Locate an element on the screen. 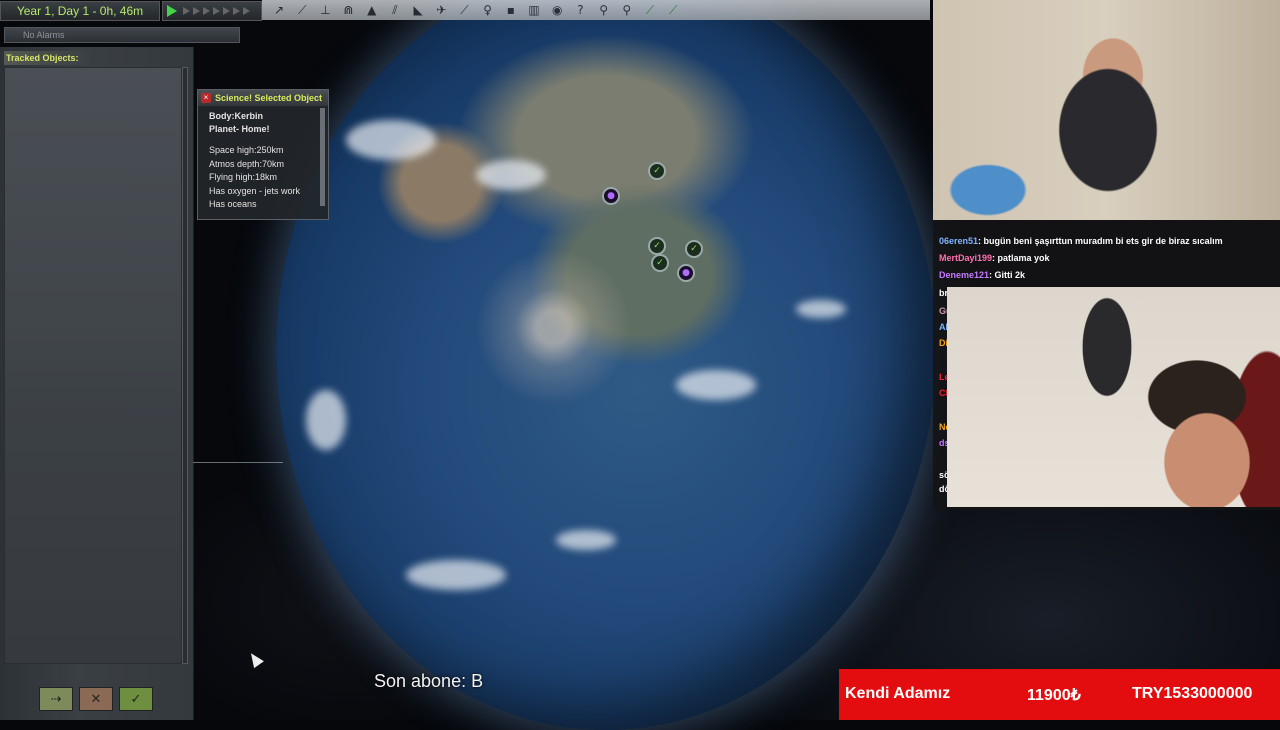  chat-text: : patlama yok is located at coordinates (1021, 258).